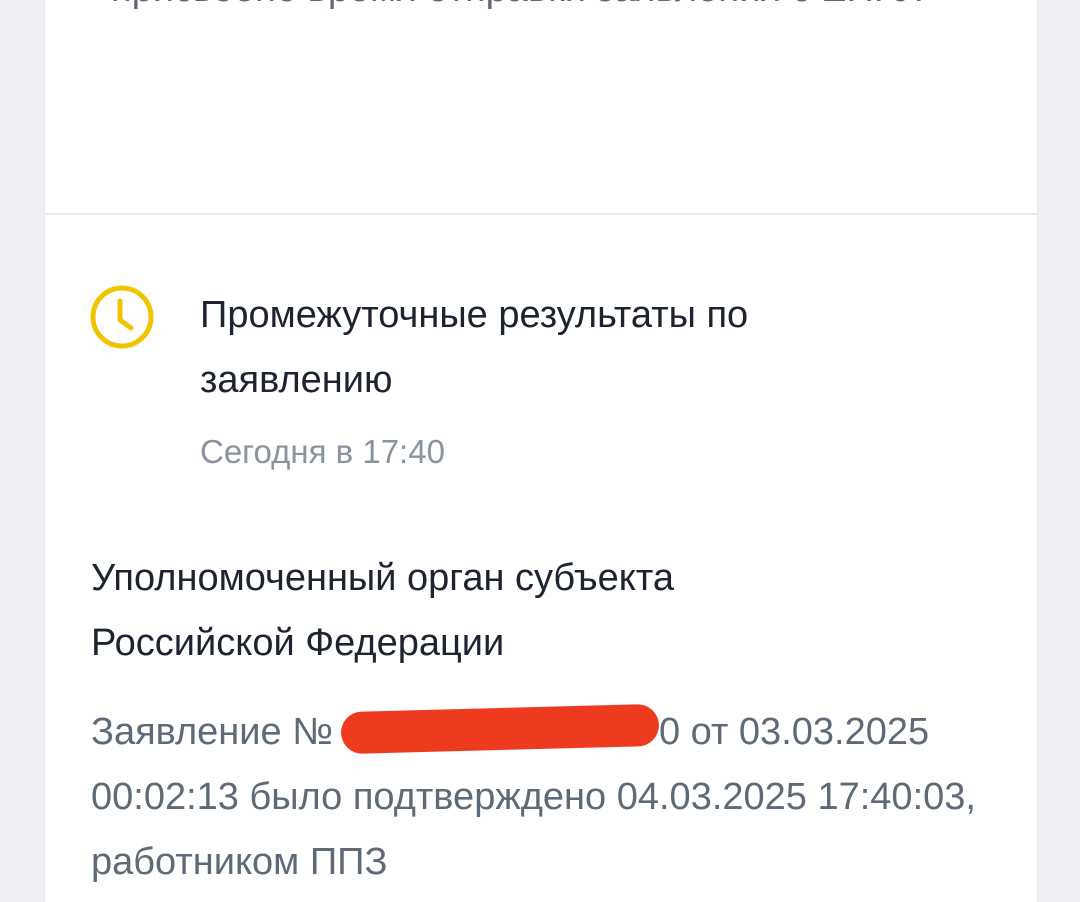  I want to click on application-date-prefix: 0 от, so click(693, 732).